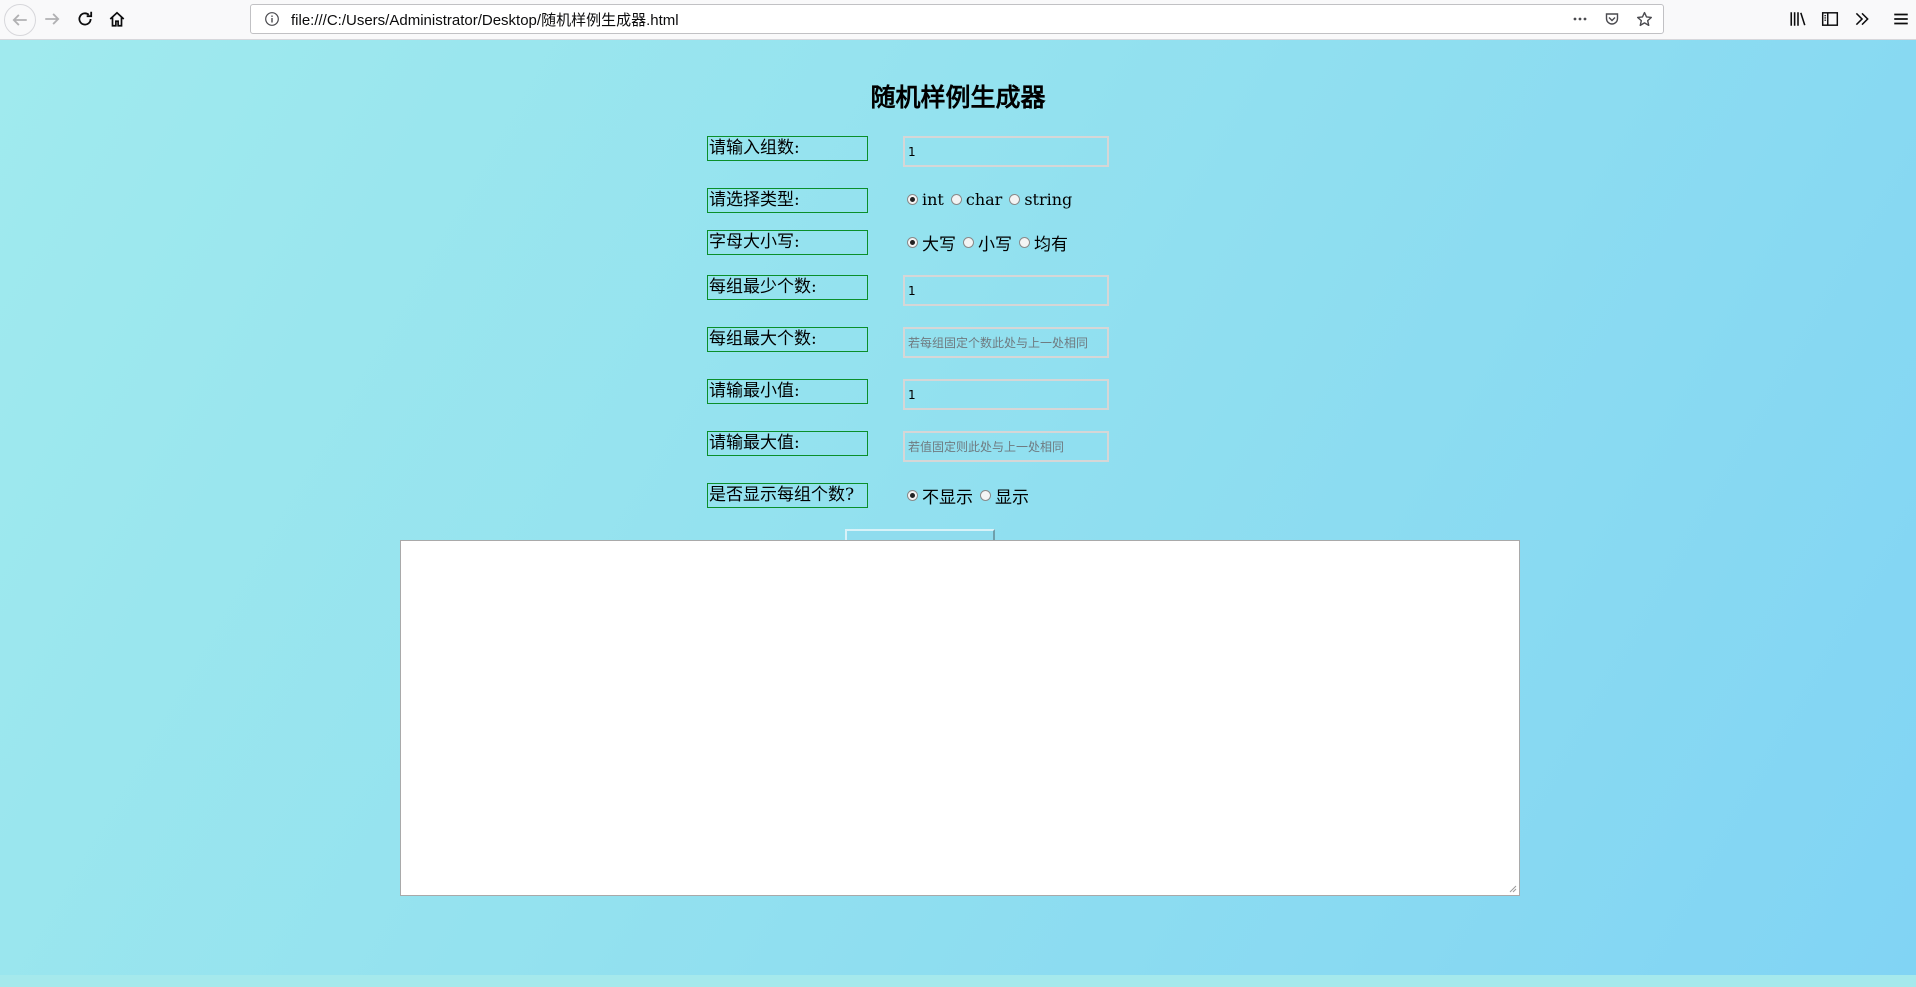 The height and width of the screenshot is (987, 1916). Describe the element at coordinates (1512, 888) in the screenshot. I see `resize-grip-icon` at that location.